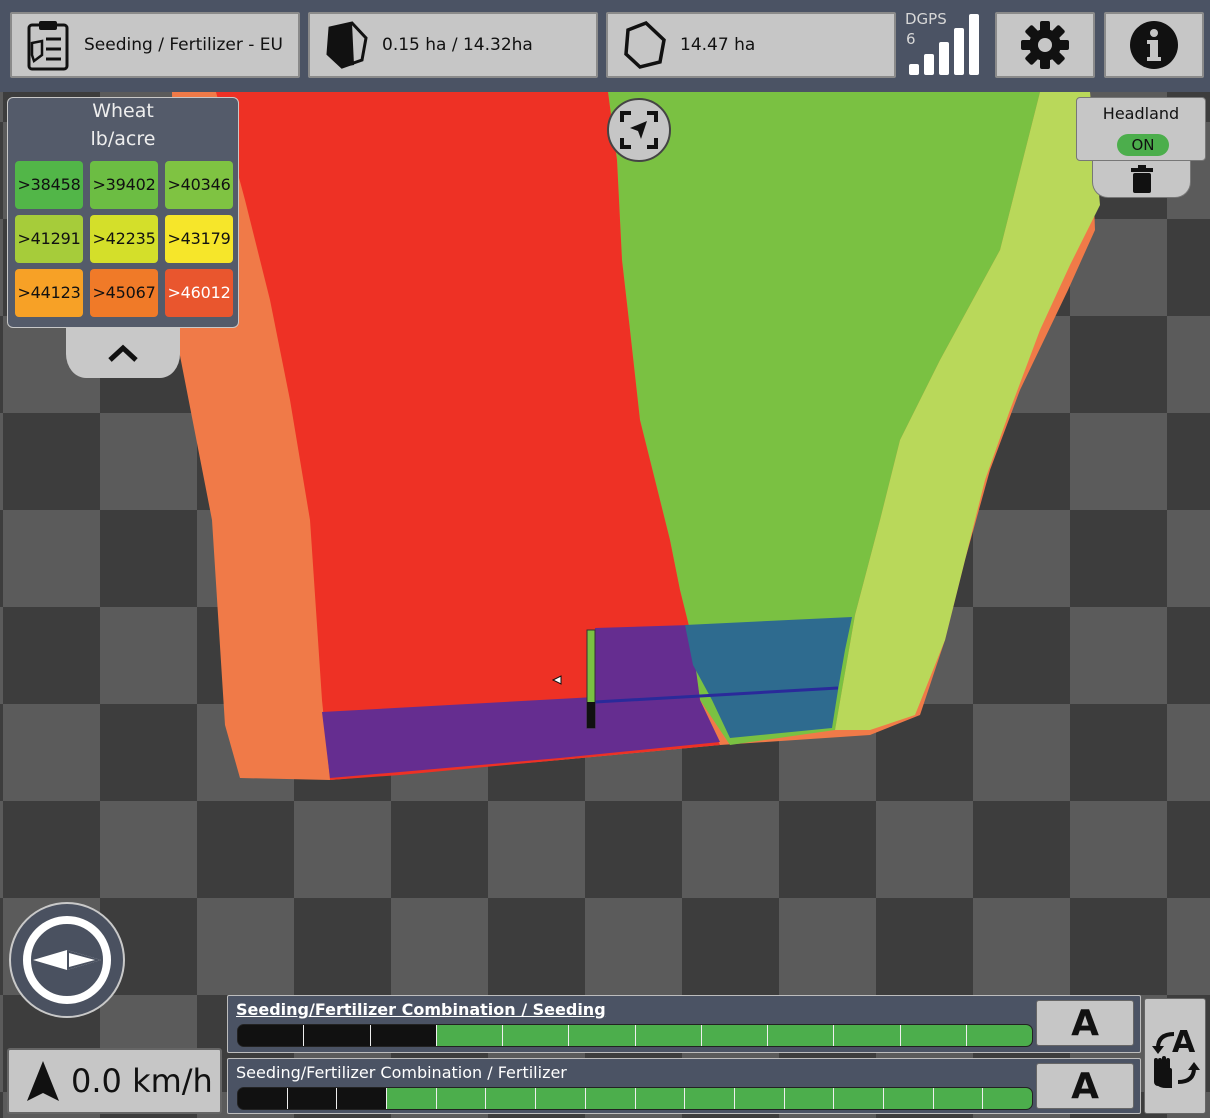 Image resolution: width=1210 pixels, height=1118 pixels. Describe the element at coordinates (124, 293) in the screenshot. I see `legend-cell: >45067` at that location.